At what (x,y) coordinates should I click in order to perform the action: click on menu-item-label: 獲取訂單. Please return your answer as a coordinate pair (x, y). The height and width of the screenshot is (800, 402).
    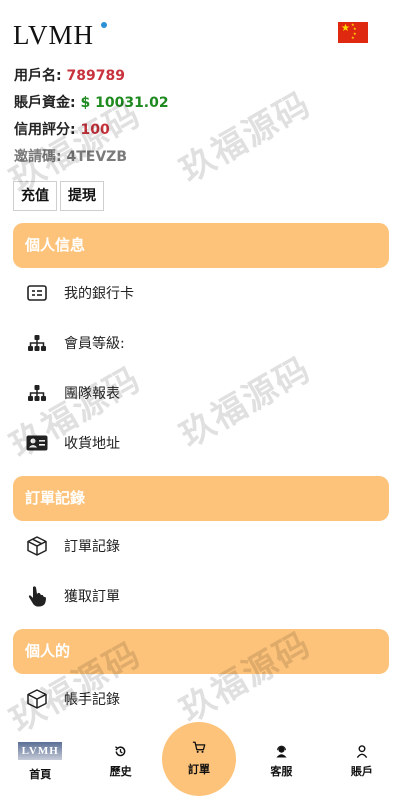
    Looking at the image, I should click on (92, 597).